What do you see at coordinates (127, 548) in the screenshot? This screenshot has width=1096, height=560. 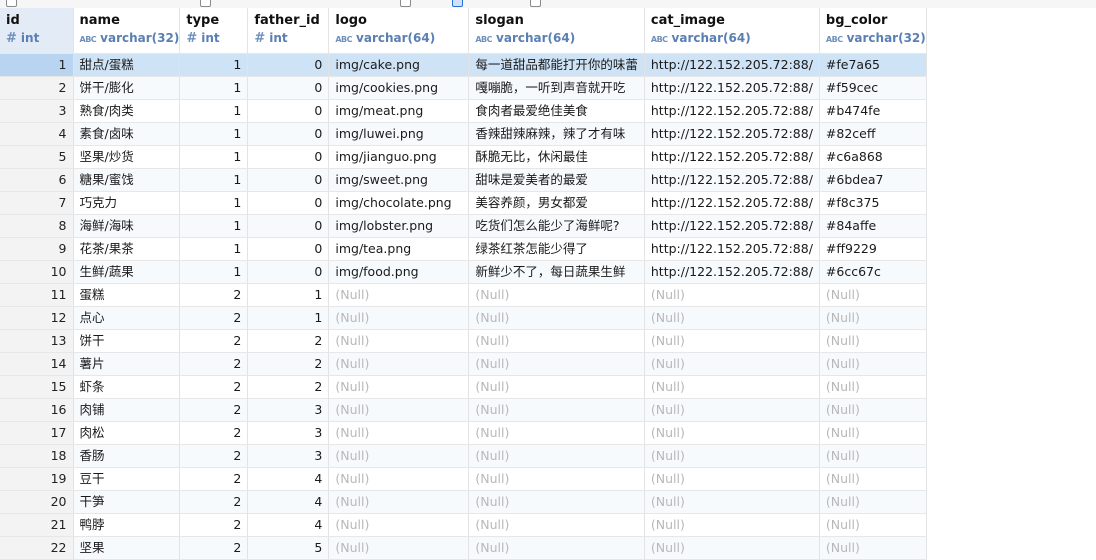 I see `cell-name: 坚果` at bounding box center [127, 548].